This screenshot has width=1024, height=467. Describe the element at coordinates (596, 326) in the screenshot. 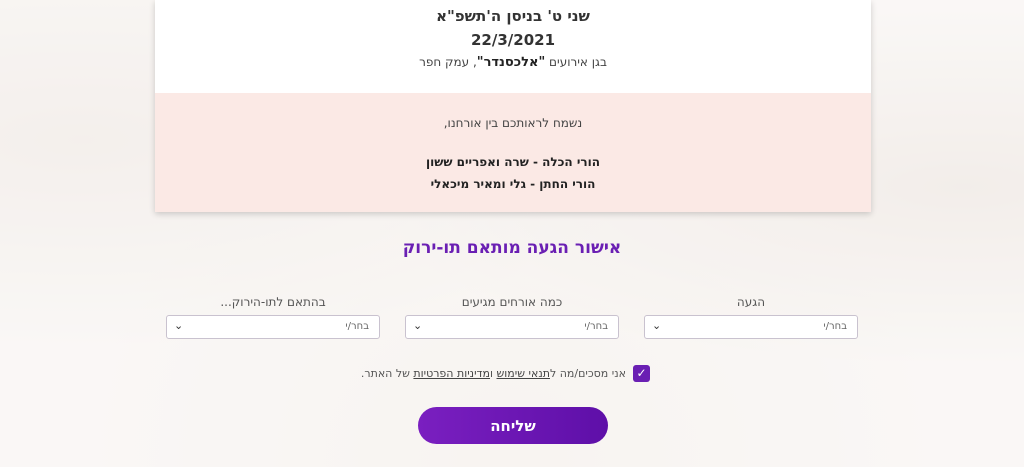

I see `guest-count-select-value: בחר/י` at that location.